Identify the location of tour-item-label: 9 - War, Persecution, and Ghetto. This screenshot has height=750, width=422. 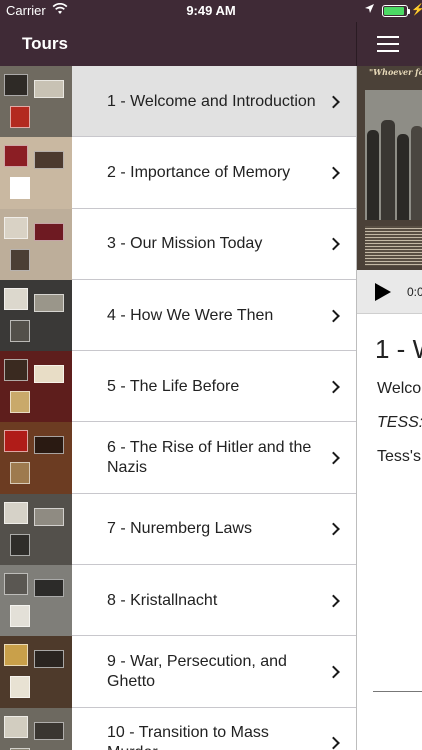
(197, 672).